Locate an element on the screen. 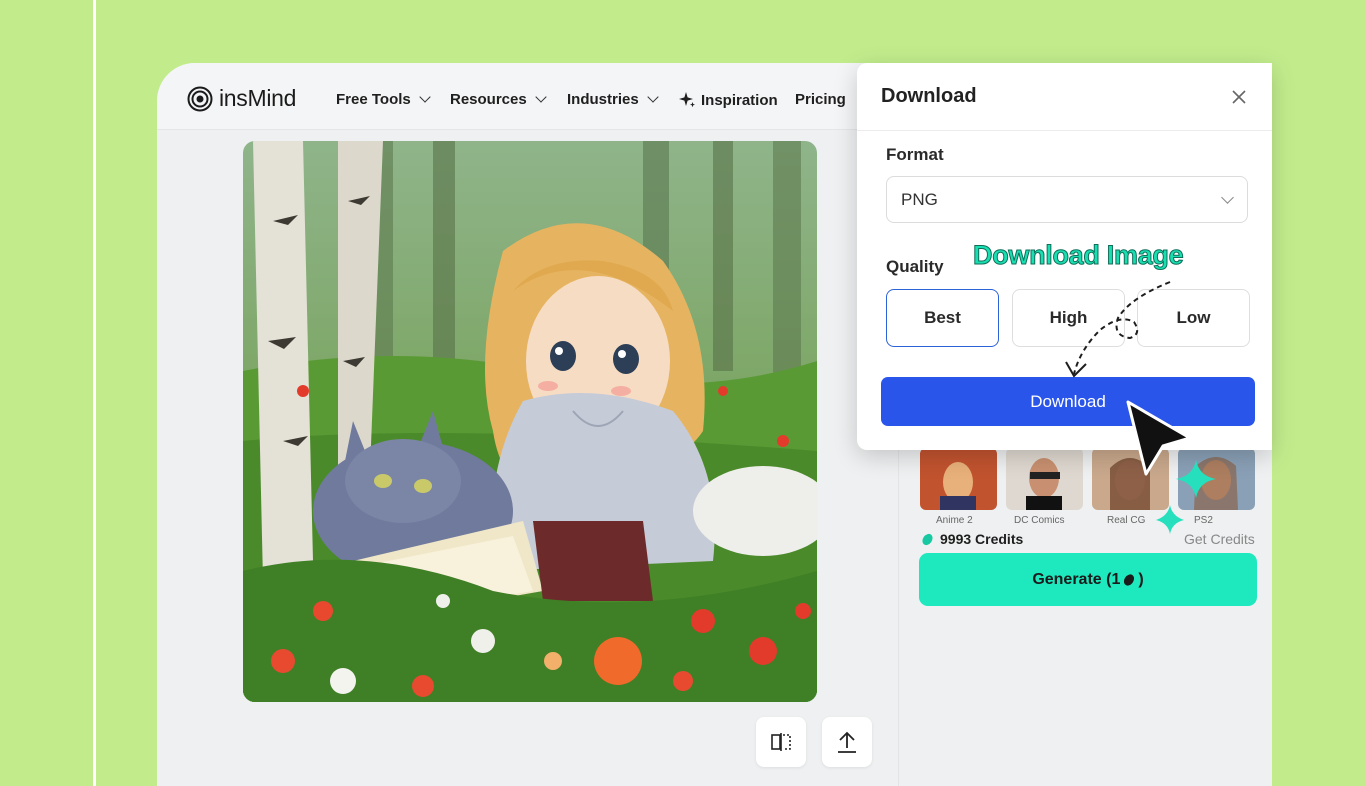 The image size is (1366, 786). dashed-arrow-path is located at coordinates (1122, 328).